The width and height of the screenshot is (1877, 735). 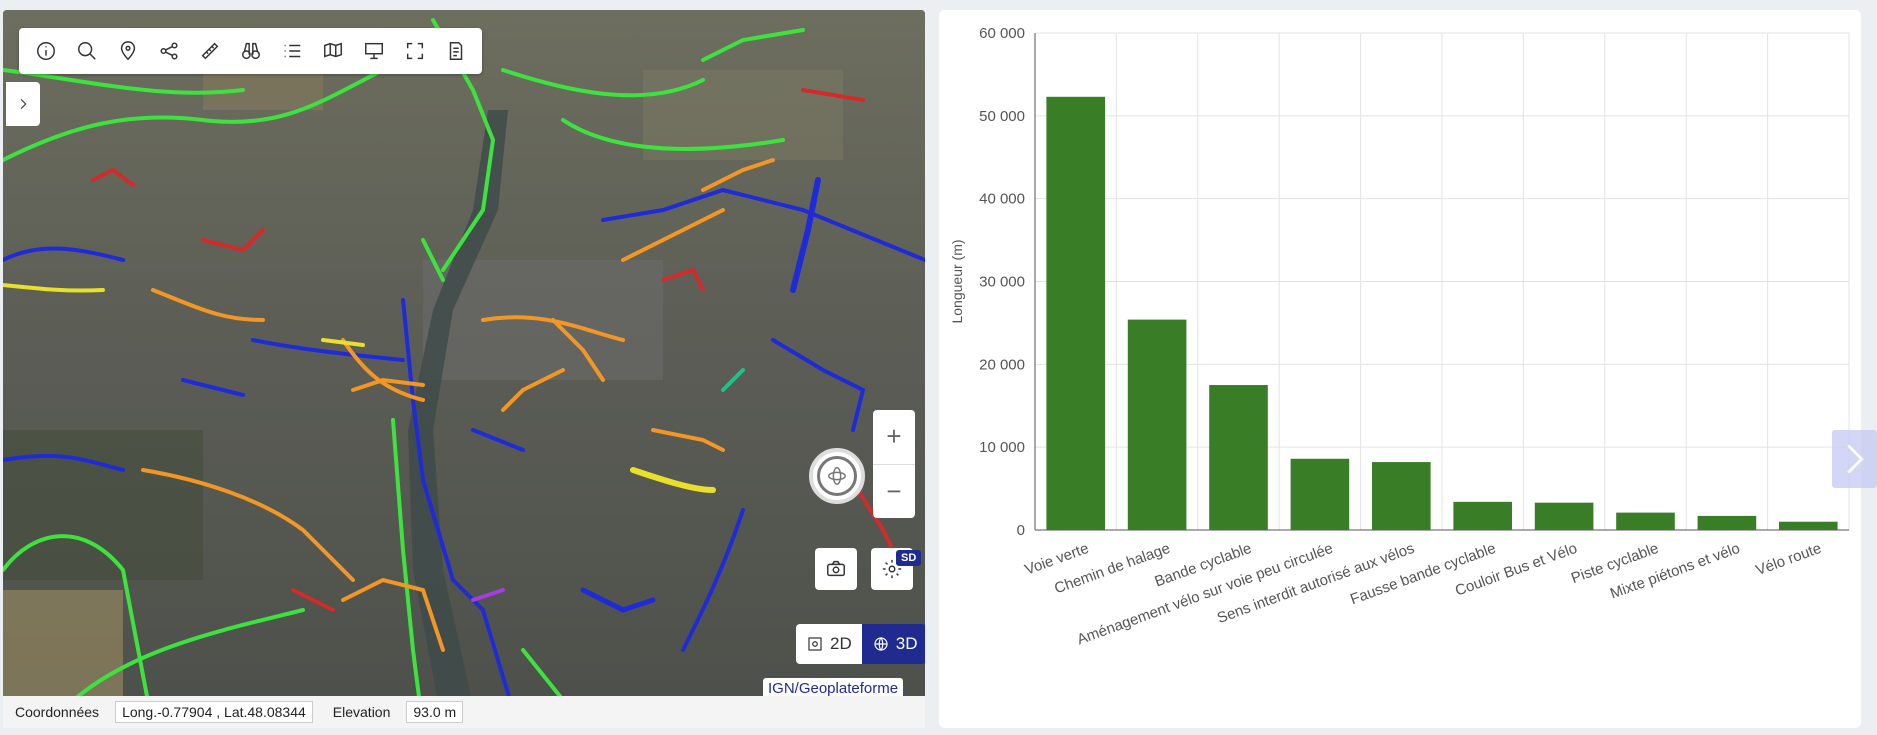 I want to click on zoom-control: + −, so click(x=894, y=464).